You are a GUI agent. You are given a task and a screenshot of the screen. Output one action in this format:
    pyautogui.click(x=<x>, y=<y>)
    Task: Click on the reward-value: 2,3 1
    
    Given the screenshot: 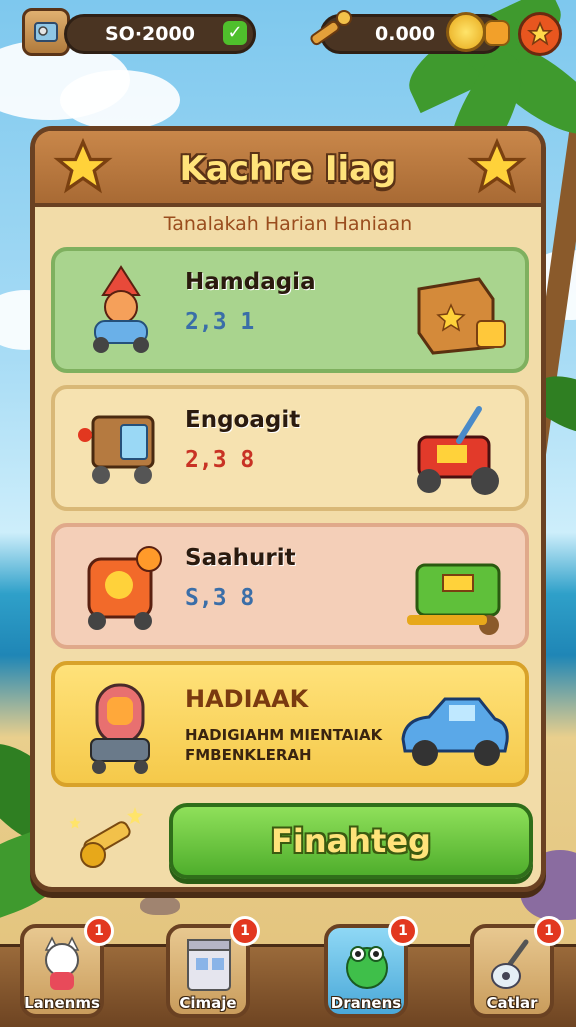 What is the action you would take?
    pyautogui.click(x=220, y=322)
    